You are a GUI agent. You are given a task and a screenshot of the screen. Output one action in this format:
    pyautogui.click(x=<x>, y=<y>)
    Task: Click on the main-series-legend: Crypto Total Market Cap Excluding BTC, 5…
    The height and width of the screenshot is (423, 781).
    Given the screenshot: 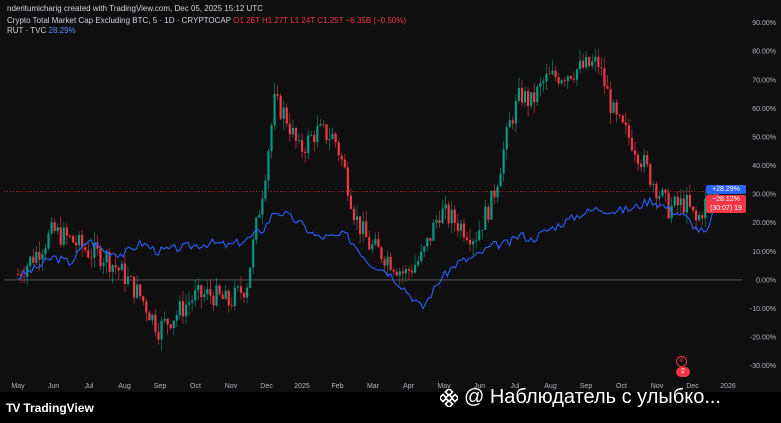 What is the action you would take?
    pyautogui.click(x=206, y=20)
    